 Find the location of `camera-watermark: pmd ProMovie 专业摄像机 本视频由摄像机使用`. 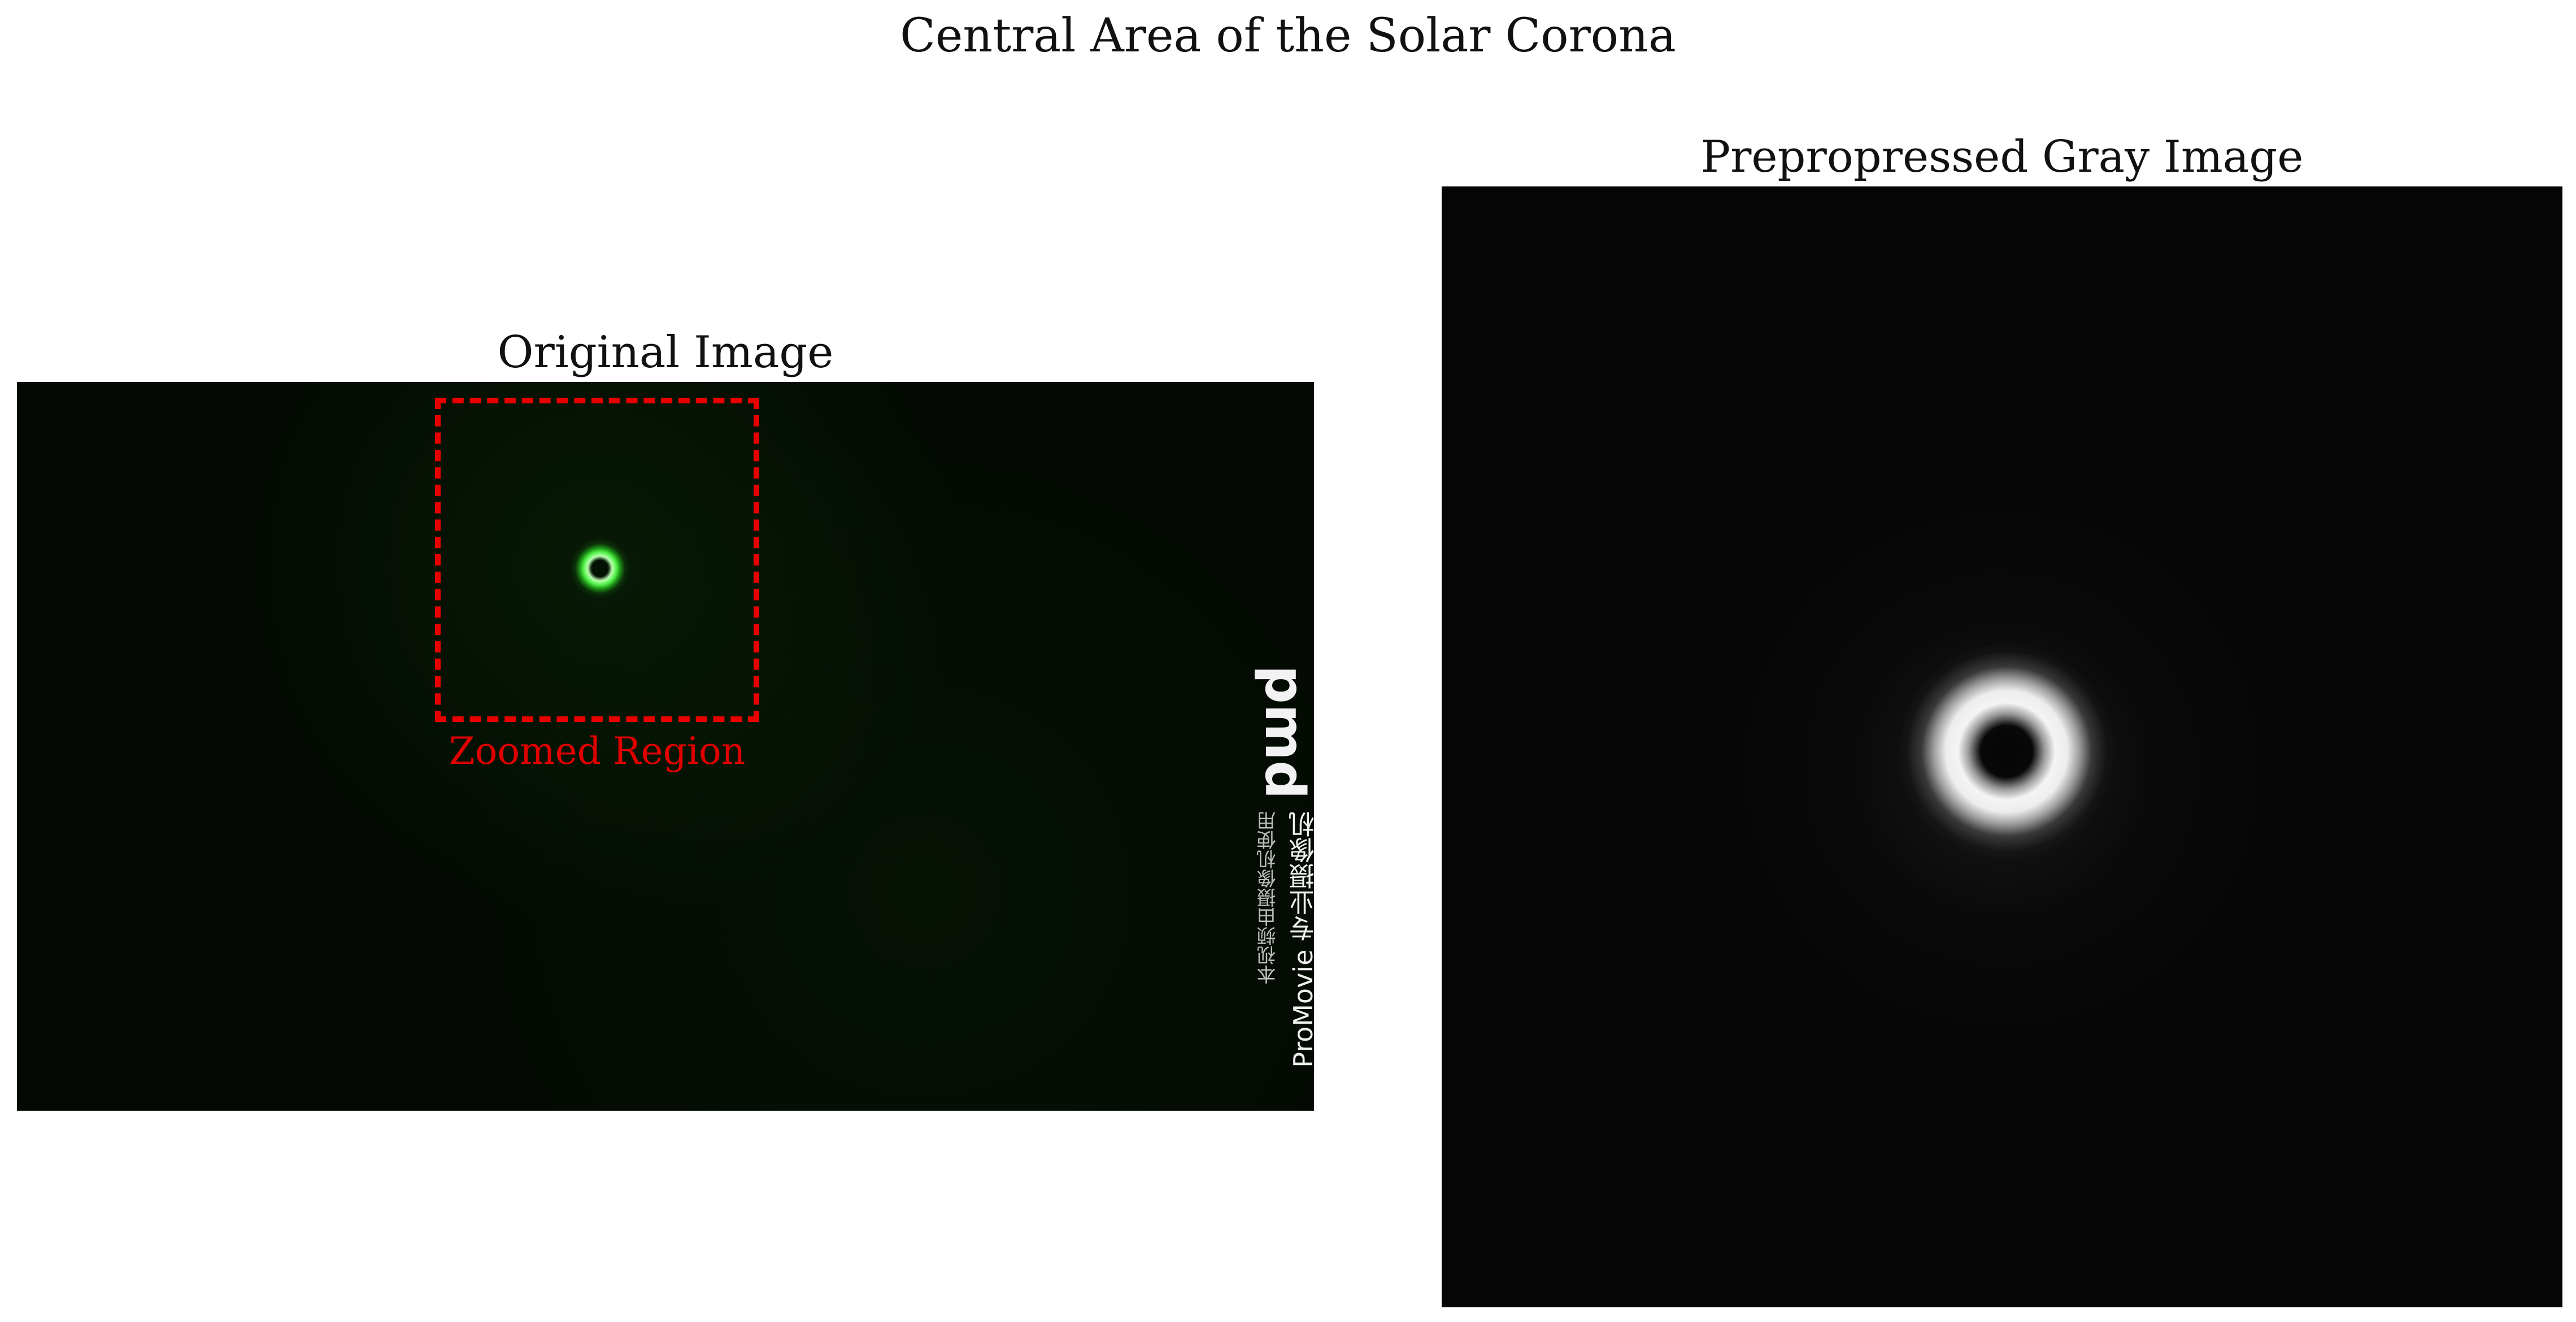

camera-watermark: pmd ProMovie 专业摄像机 本视频由摄像机使用 is located at coordinates (1283, 879).